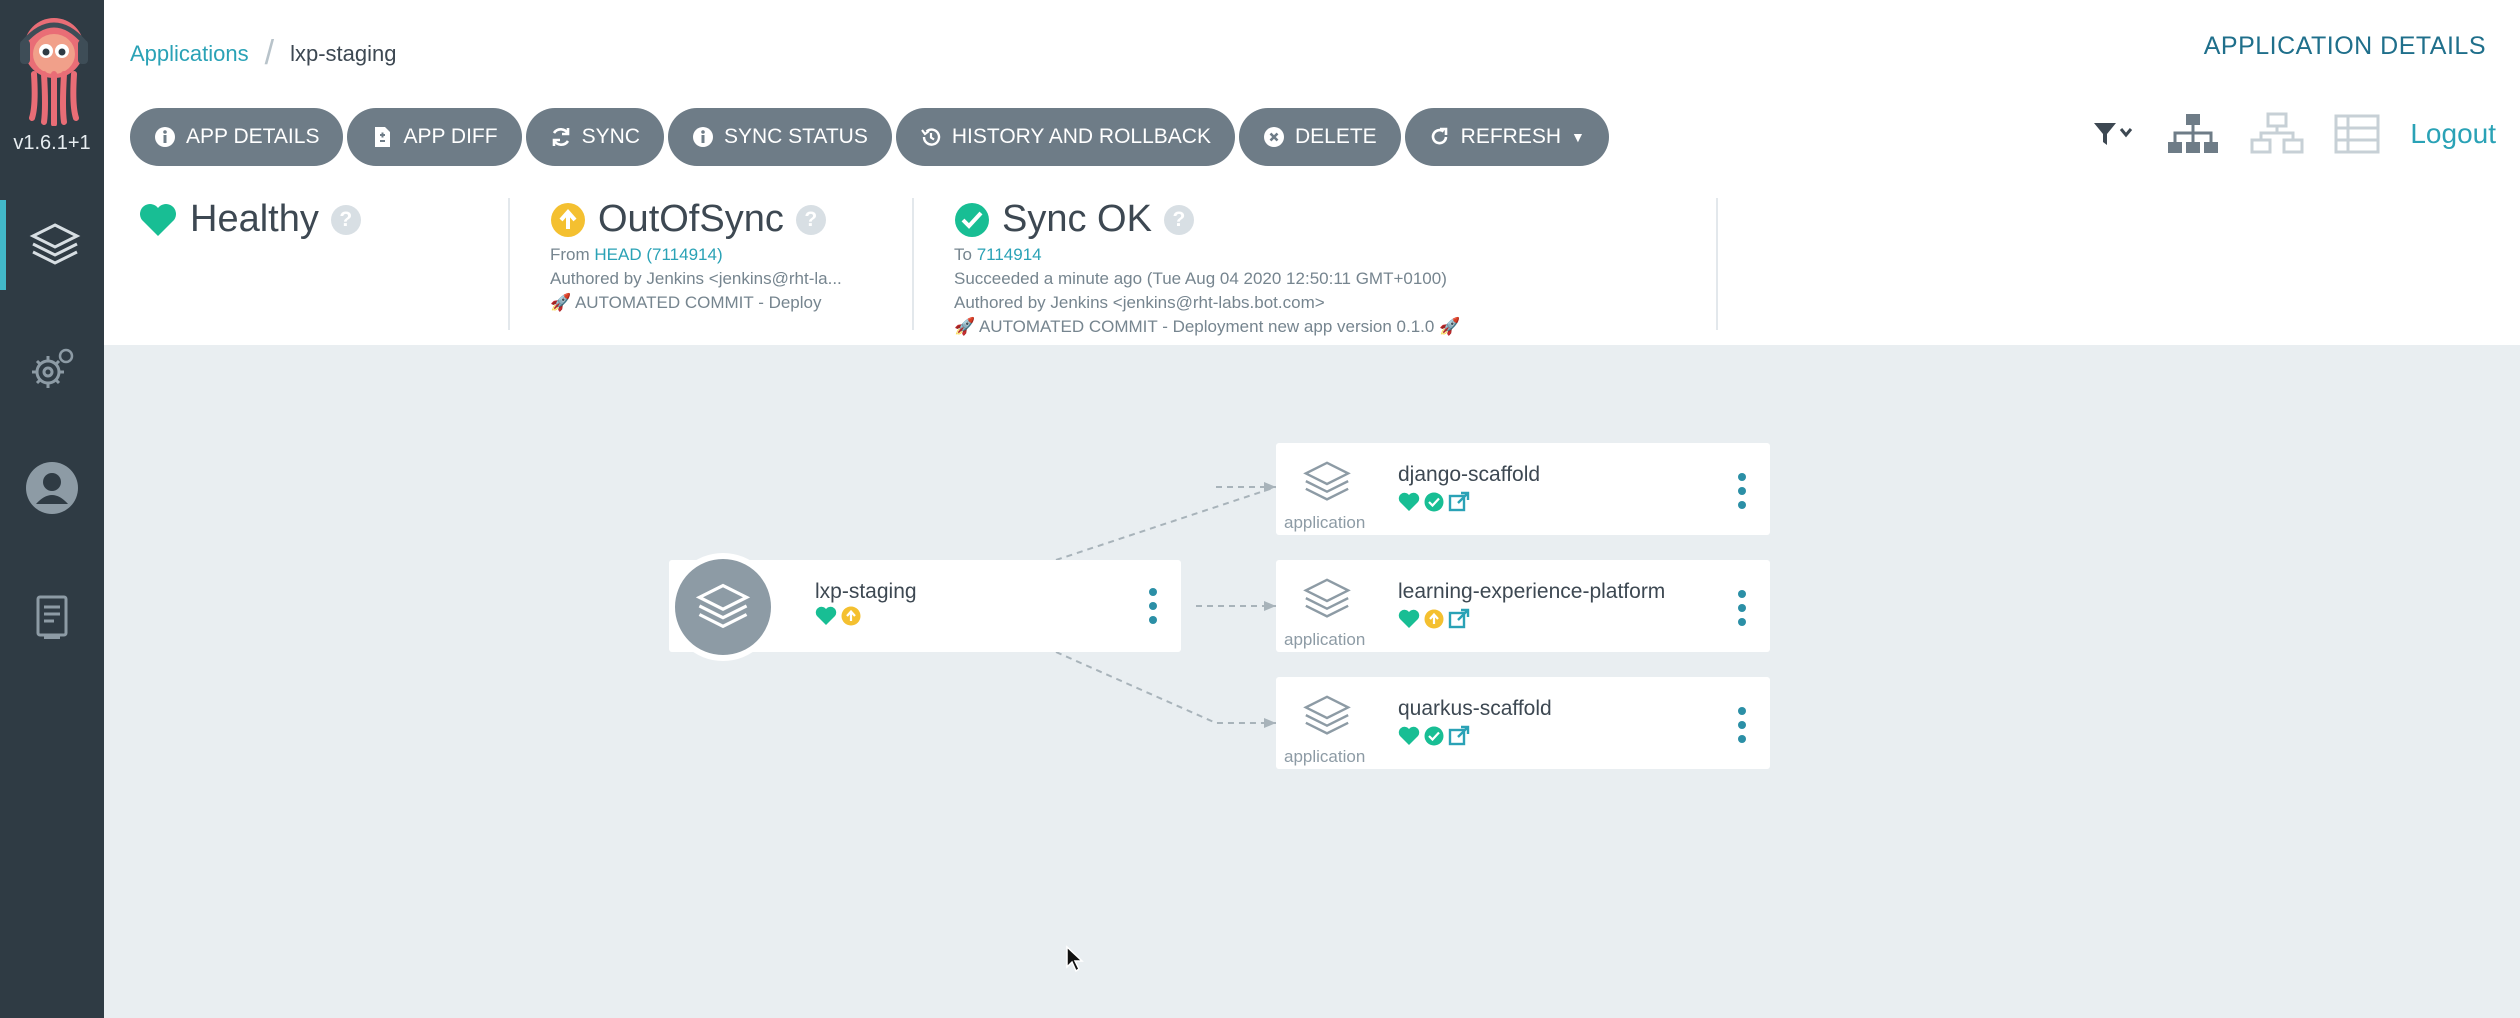  I want to click on refresh-label: REFRESH, so click(1511, 136).